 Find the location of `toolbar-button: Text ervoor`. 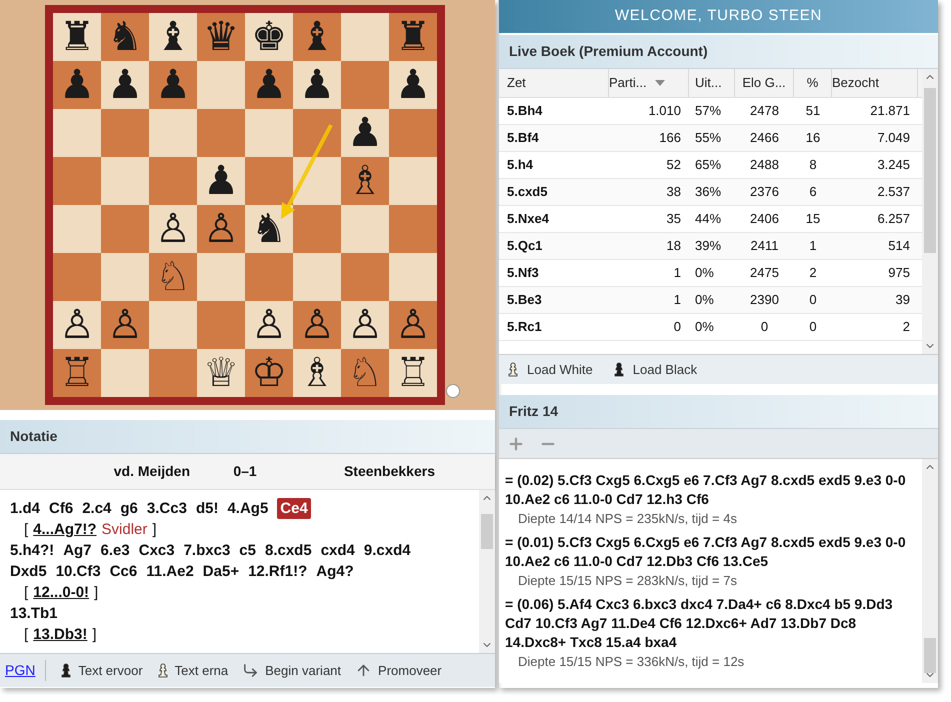

toolbar-button: Text ervoor is located at coordinates (101, 670).